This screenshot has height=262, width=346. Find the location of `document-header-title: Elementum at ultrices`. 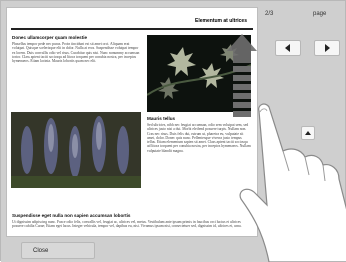

document-header-title: Elementum at ultrices is located at coordinates (221, 21).